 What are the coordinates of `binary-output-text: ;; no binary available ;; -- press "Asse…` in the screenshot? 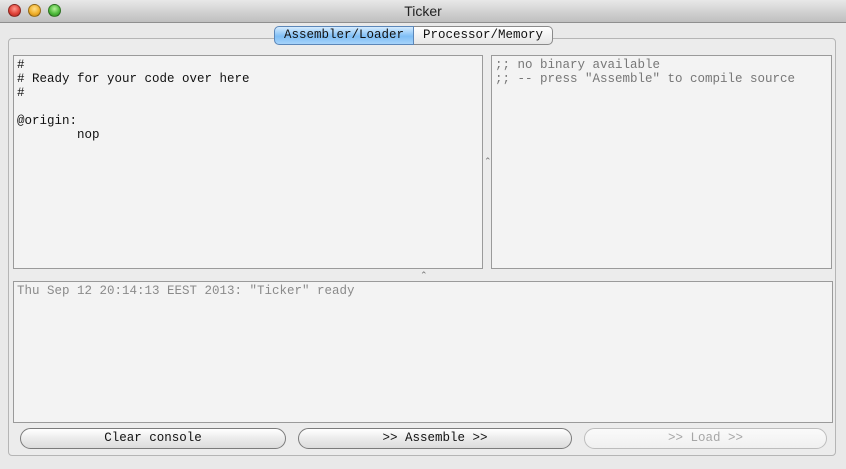 It's located at (645, 72).